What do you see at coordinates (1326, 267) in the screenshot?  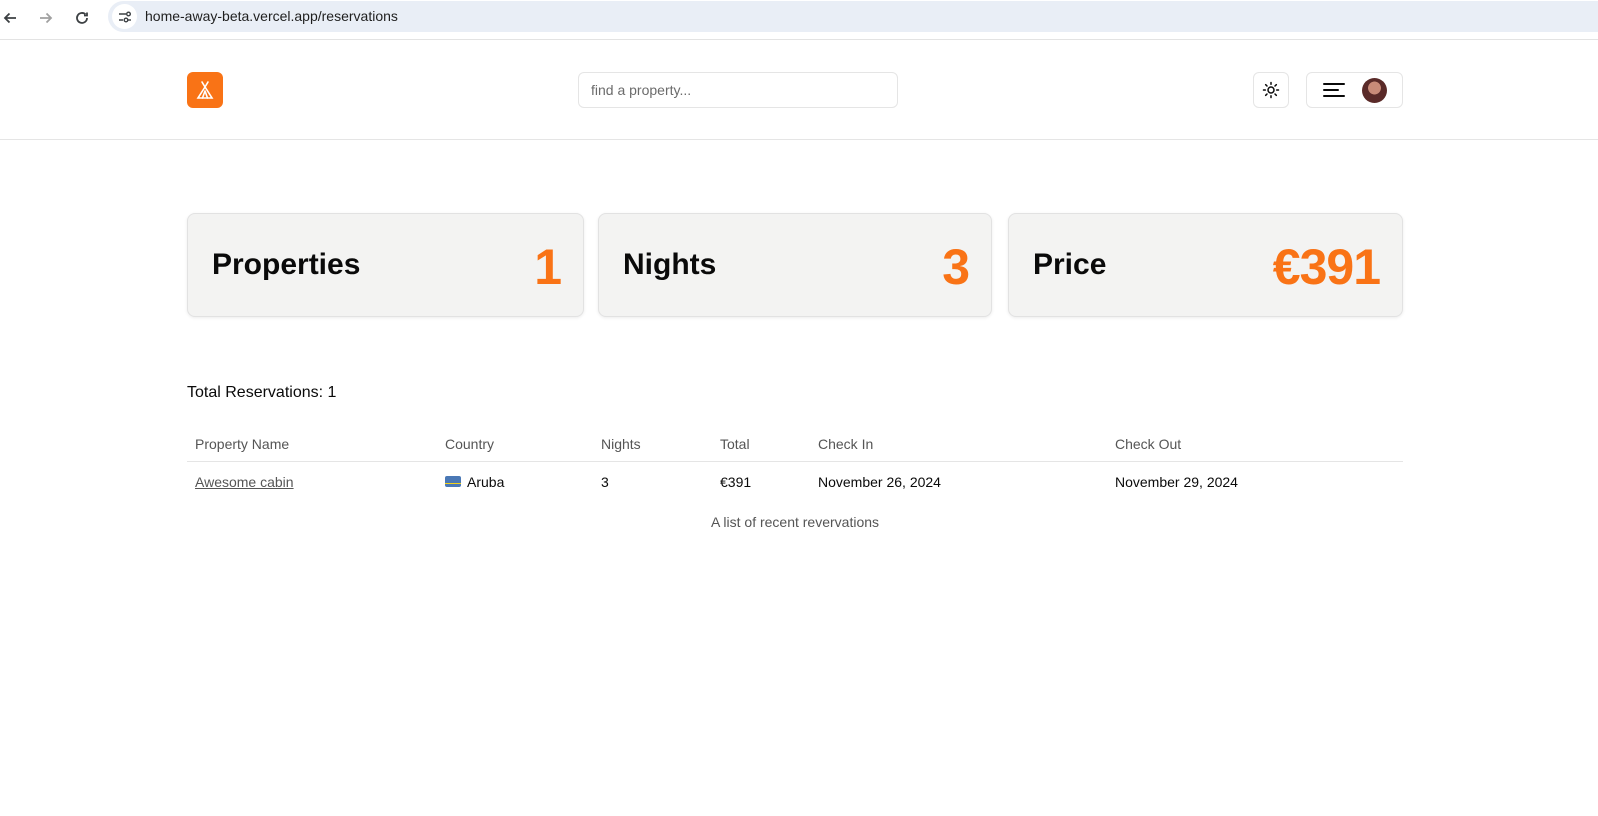 I see `stat-value: €391` at bounding box center [1326, 267].